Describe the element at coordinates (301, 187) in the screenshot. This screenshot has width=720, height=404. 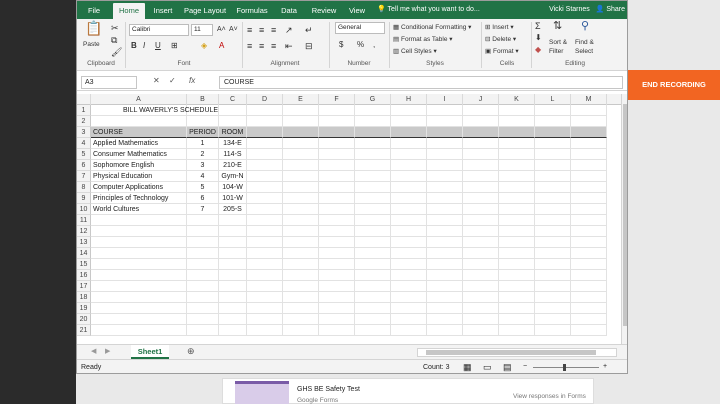
I see `cell-e8` at that location.